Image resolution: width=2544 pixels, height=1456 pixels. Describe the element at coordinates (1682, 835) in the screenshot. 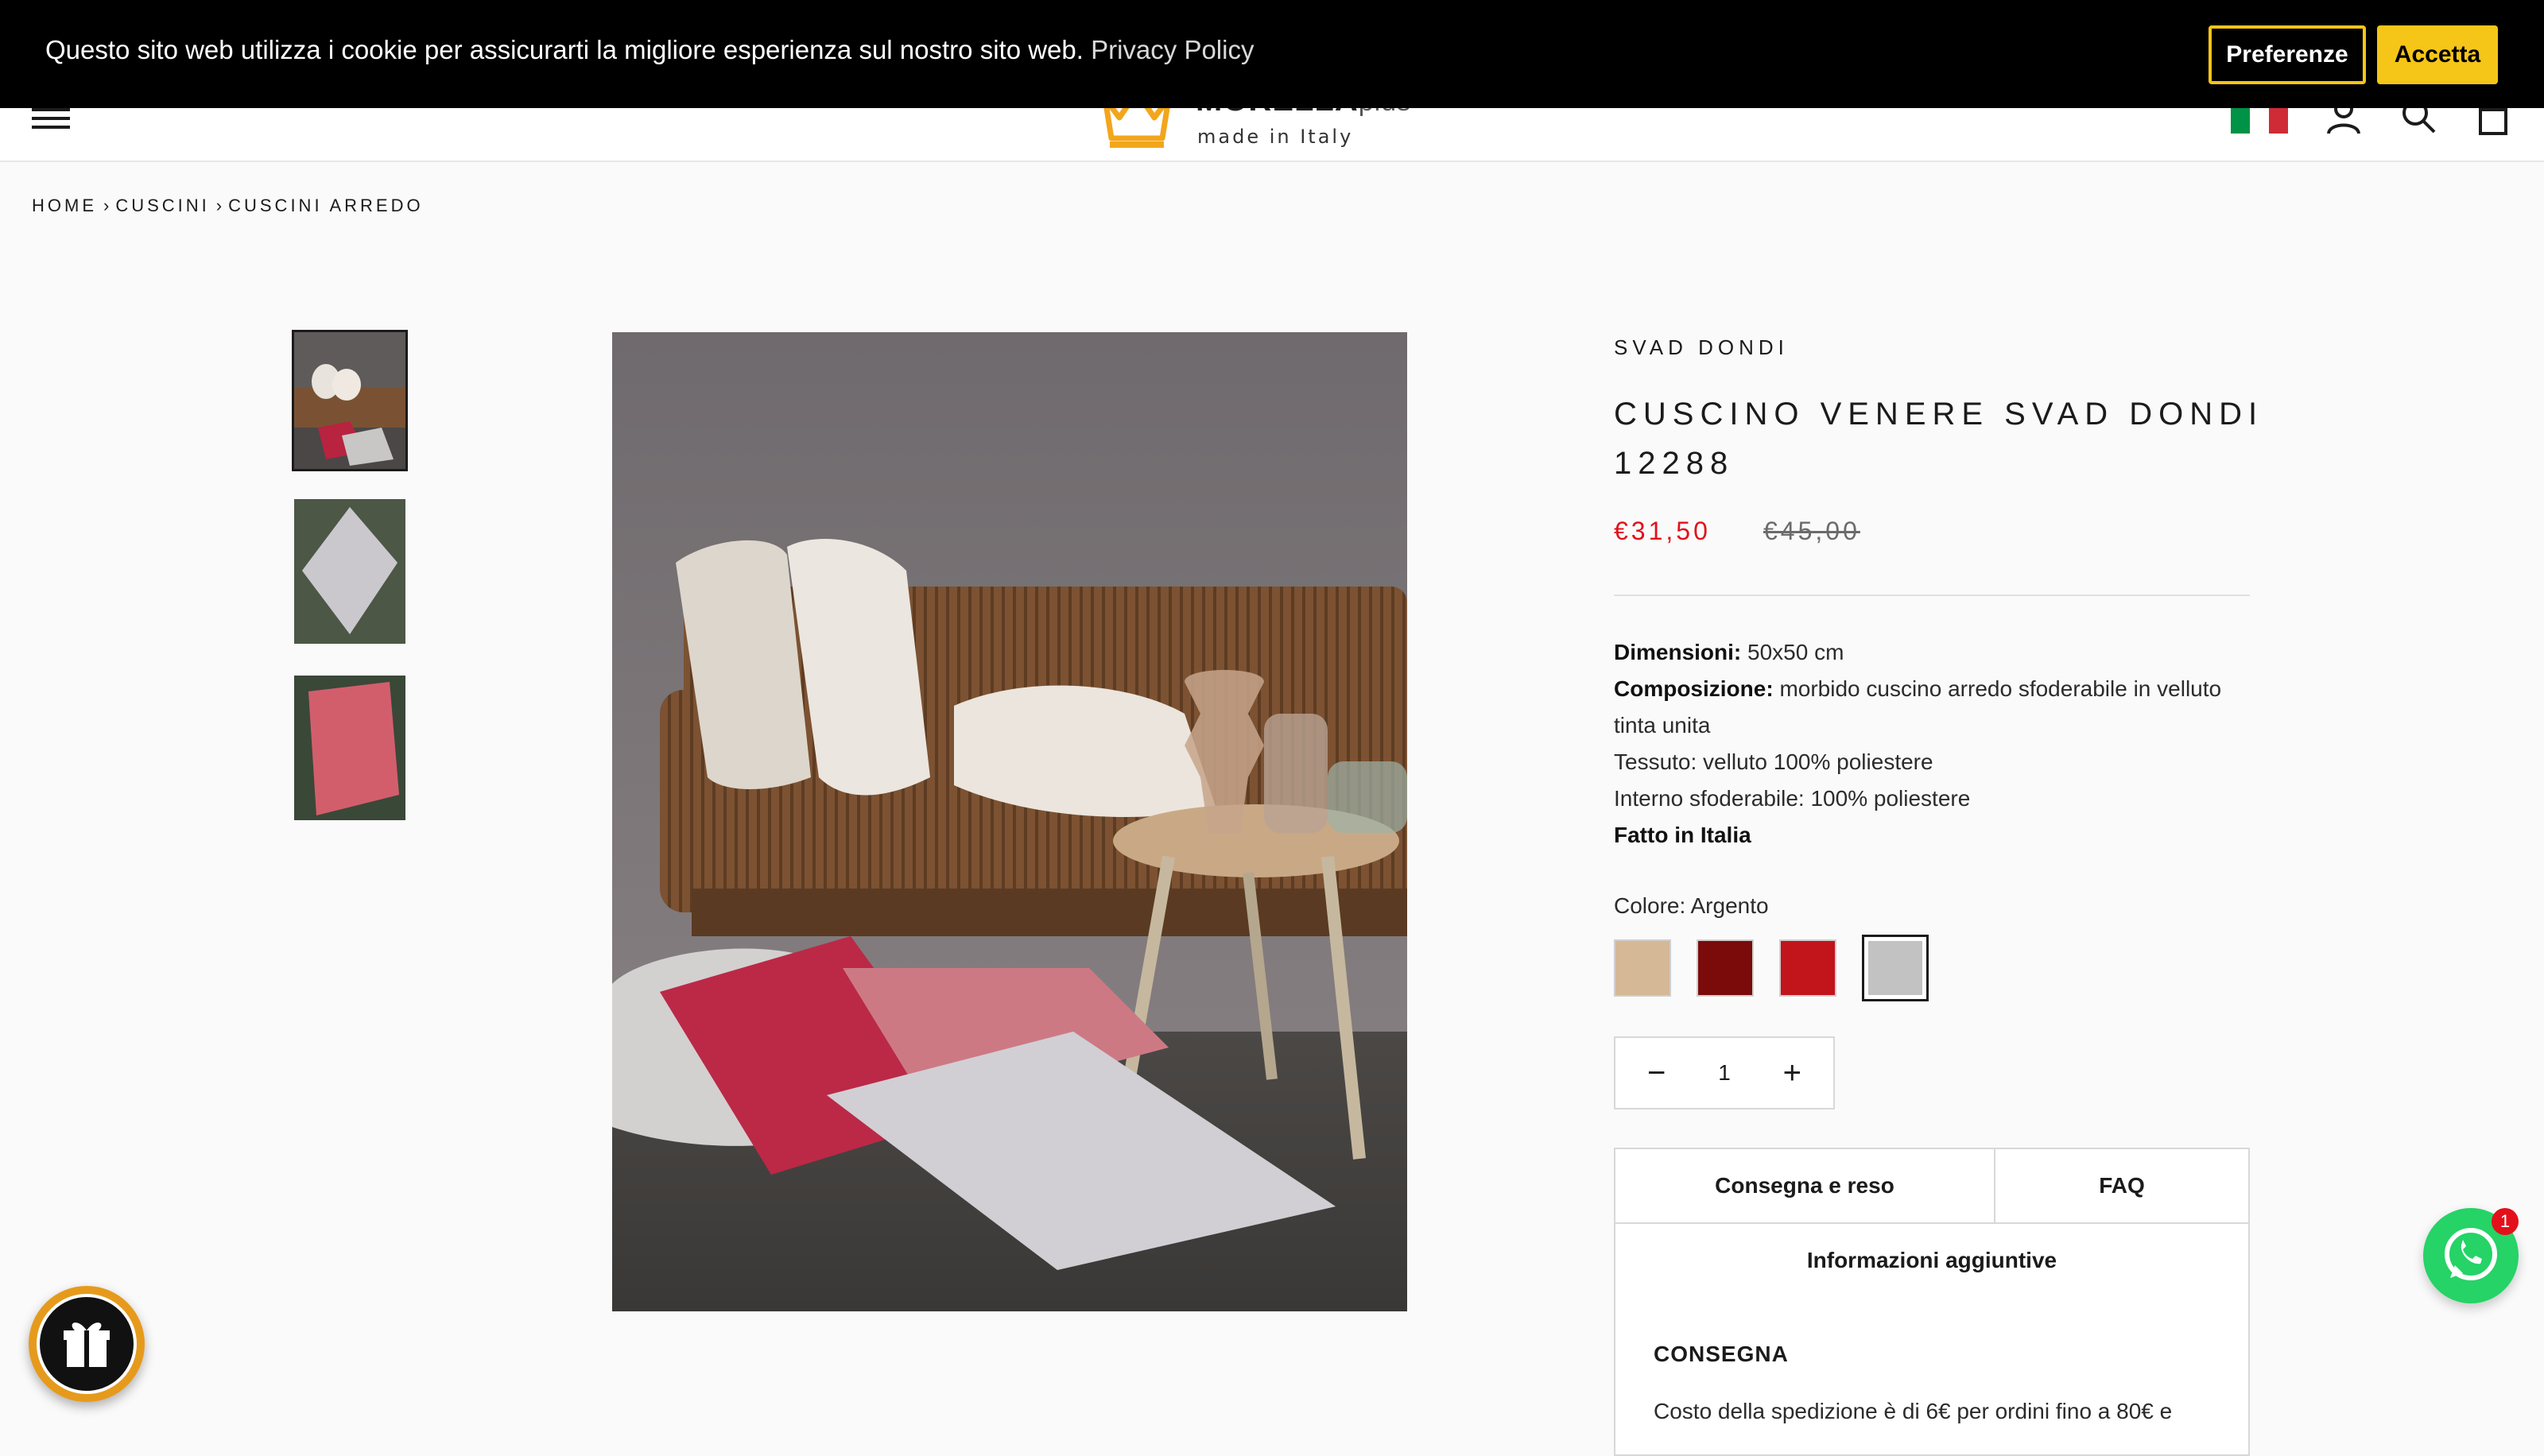

I see `desc-made-in-italy: Fatto in Italia` at that location.